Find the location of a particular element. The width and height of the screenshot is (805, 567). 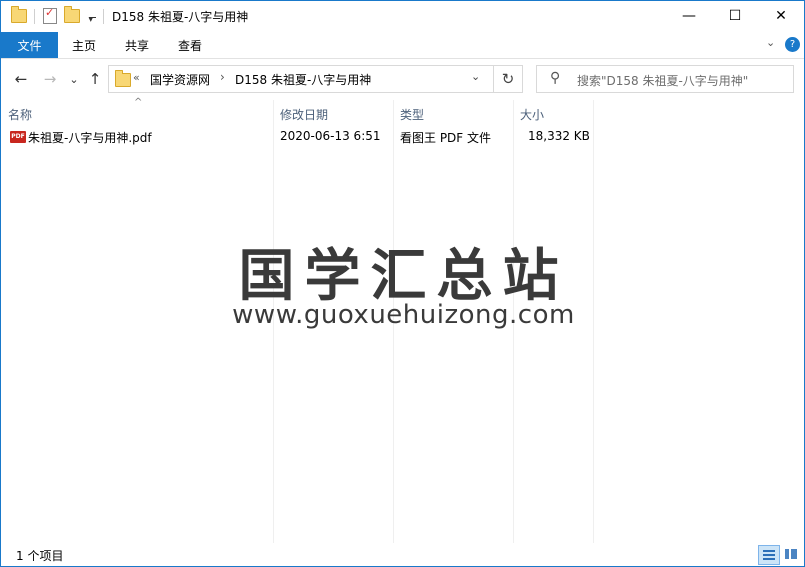

watermark-url: www.guoxuehuizong.com is located at coordinates (403, 315).